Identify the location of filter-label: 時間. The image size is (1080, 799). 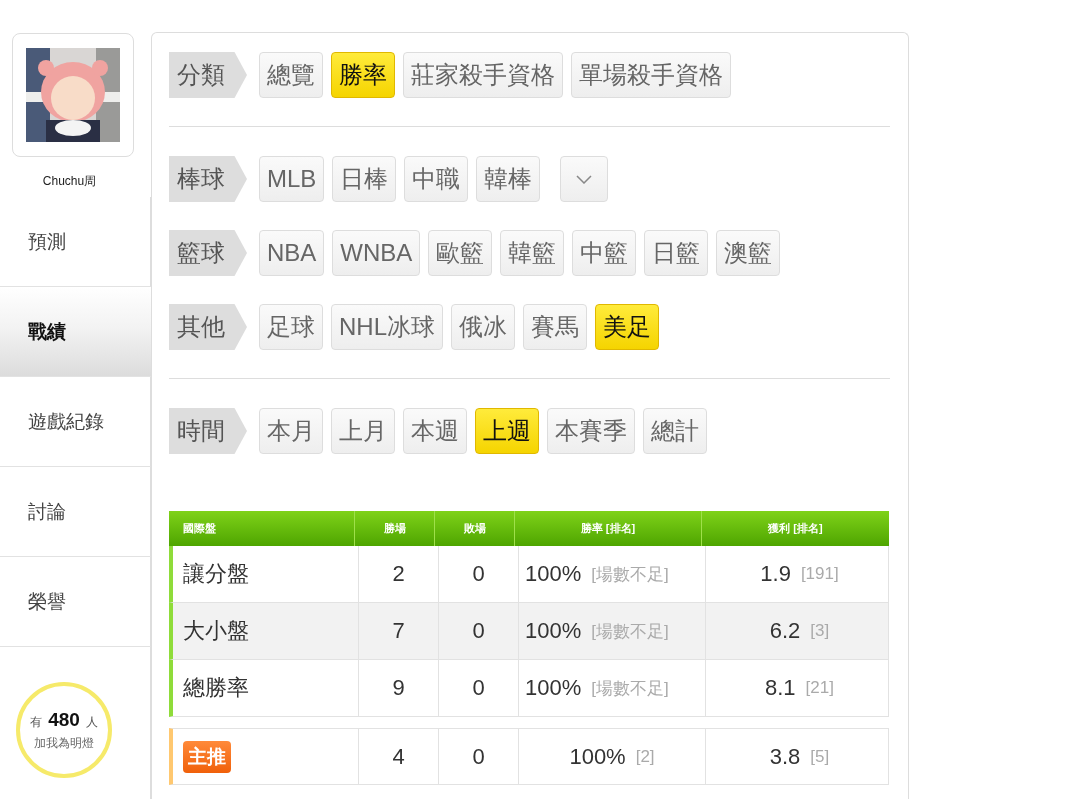
(208, 431).